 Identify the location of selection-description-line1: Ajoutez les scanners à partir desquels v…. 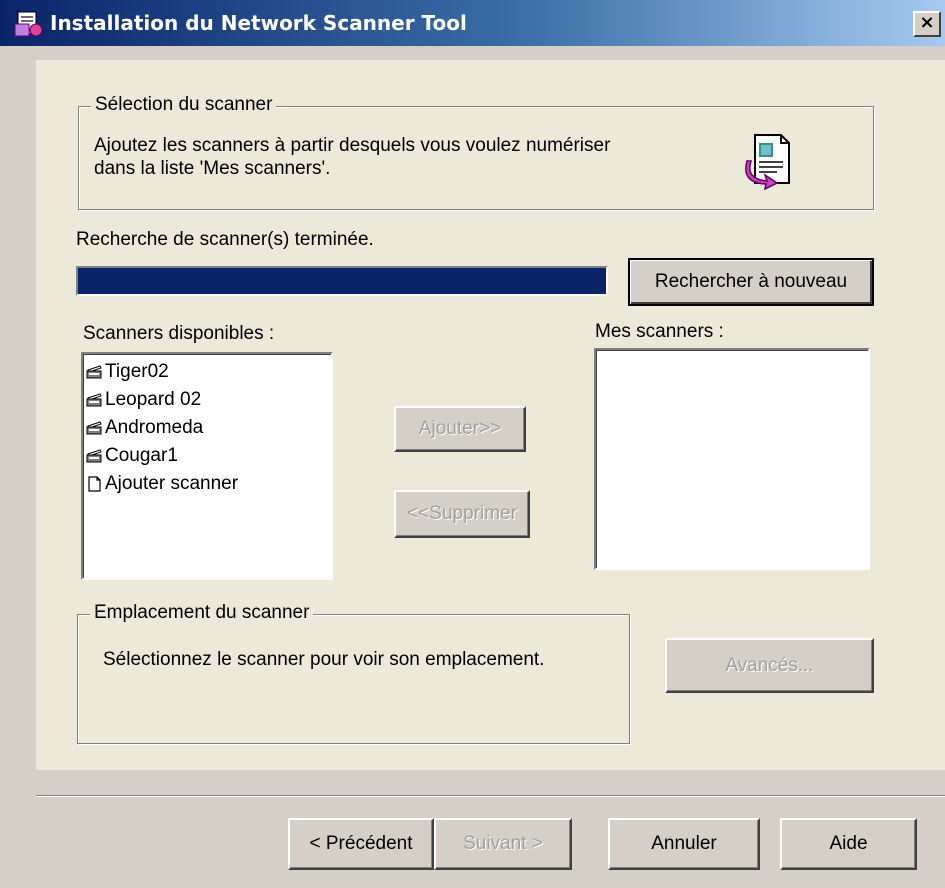
(352, 145).